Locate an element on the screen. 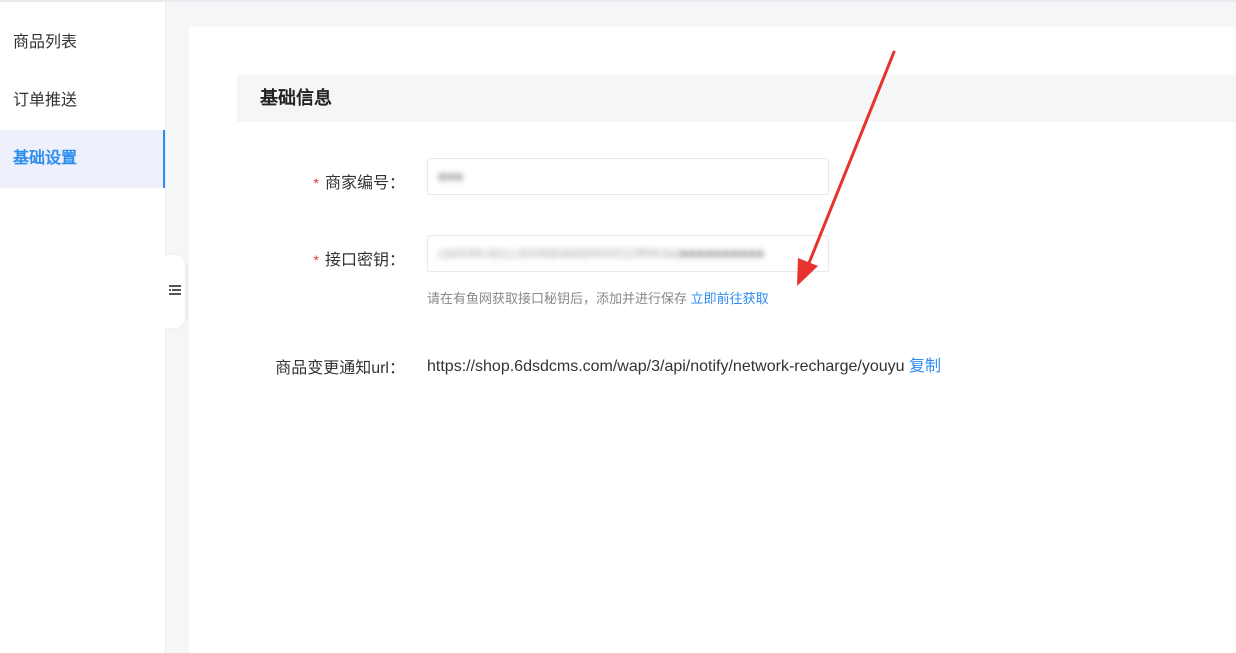 Image resolution: width=1236 pixels, height=653 pixels. api-key-label: * 接口密钥： is located at coordinates (359, 260).